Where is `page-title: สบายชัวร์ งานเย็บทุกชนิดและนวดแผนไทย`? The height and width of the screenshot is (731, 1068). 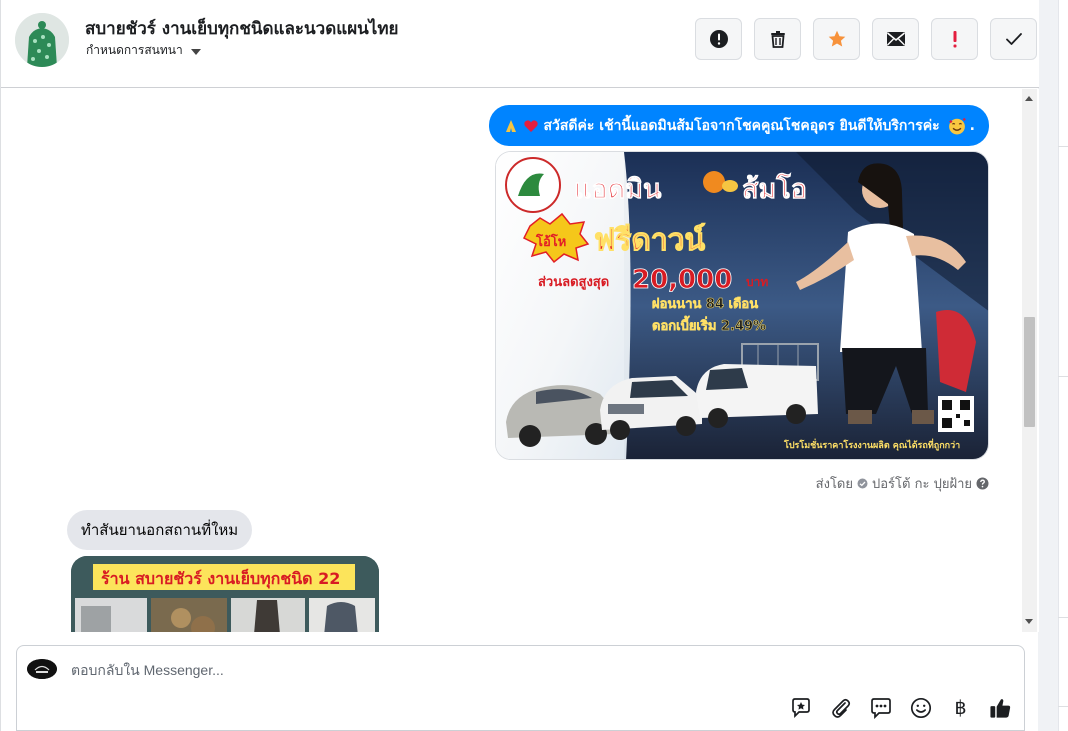
page-title: สบายชัวร์ งานเย็บทุกชนิดและนวดแผนไทย is located at coordinates (242, 29).